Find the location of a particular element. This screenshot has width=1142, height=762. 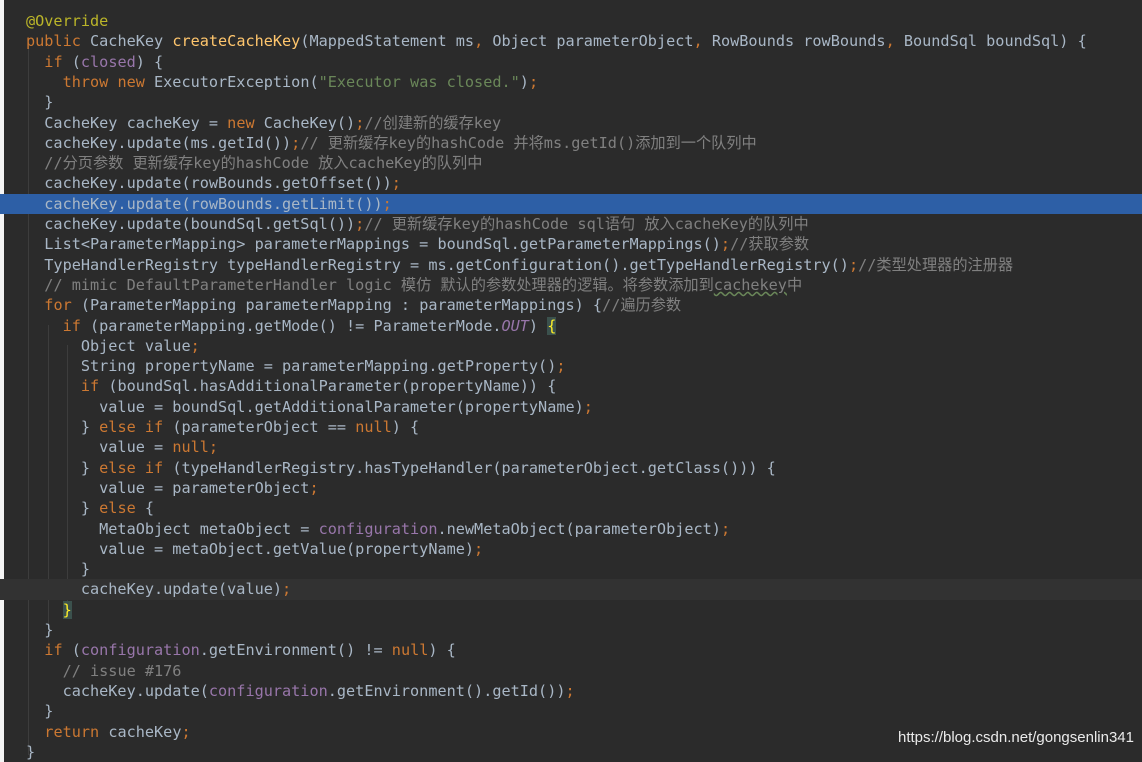

code-line: value = null; is located at coordinates (571, 447).